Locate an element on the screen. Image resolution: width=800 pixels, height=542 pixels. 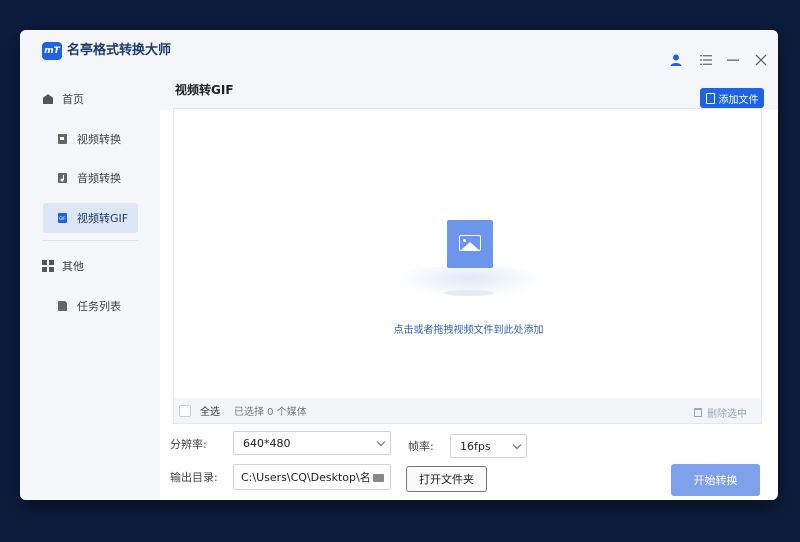
sidebar-item-label: 任务列表 is located at coordinates (99, 306).